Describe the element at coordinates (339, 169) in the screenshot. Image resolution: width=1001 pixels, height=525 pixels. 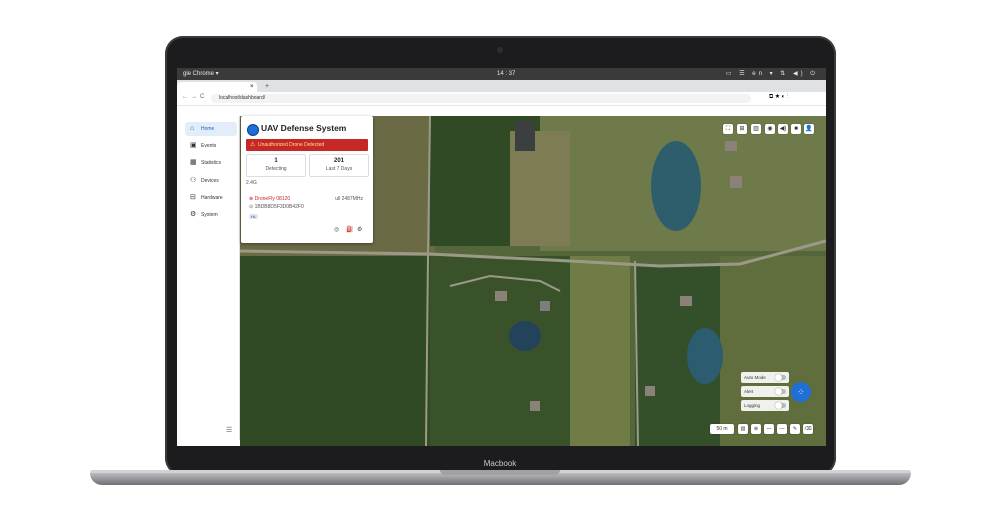
I see `last-7-days-label: Last 7 Days` at that location.